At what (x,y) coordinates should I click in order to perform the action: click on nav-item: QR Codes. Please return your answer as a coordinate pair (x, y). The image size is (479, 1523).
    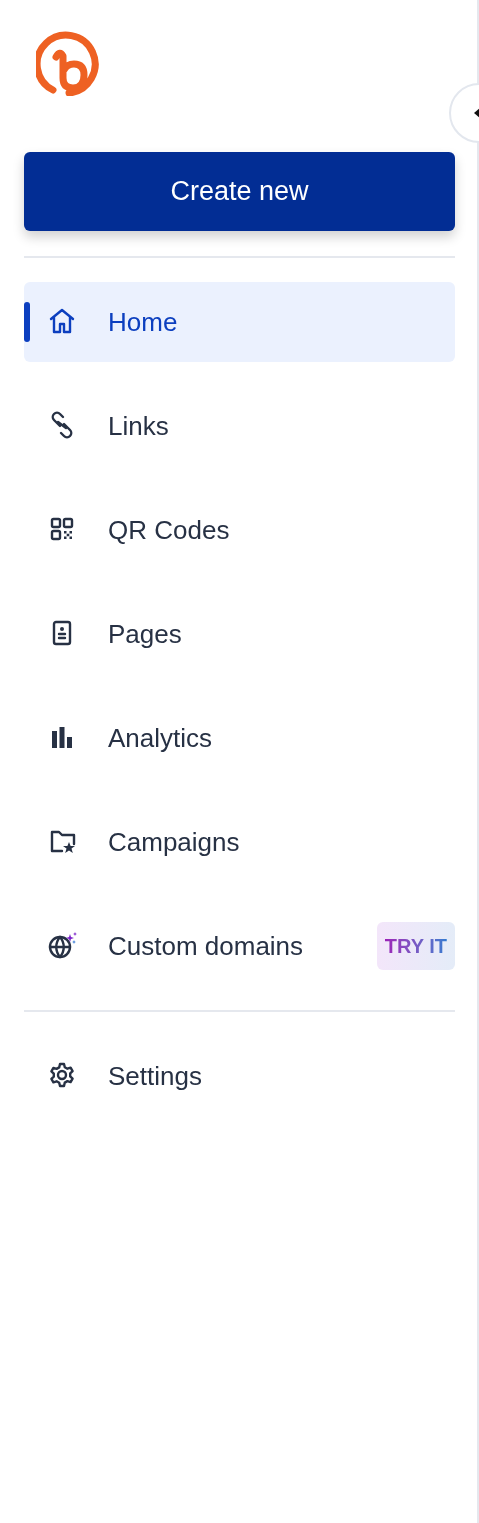
    Looking at the image, I should click on (239, 530).